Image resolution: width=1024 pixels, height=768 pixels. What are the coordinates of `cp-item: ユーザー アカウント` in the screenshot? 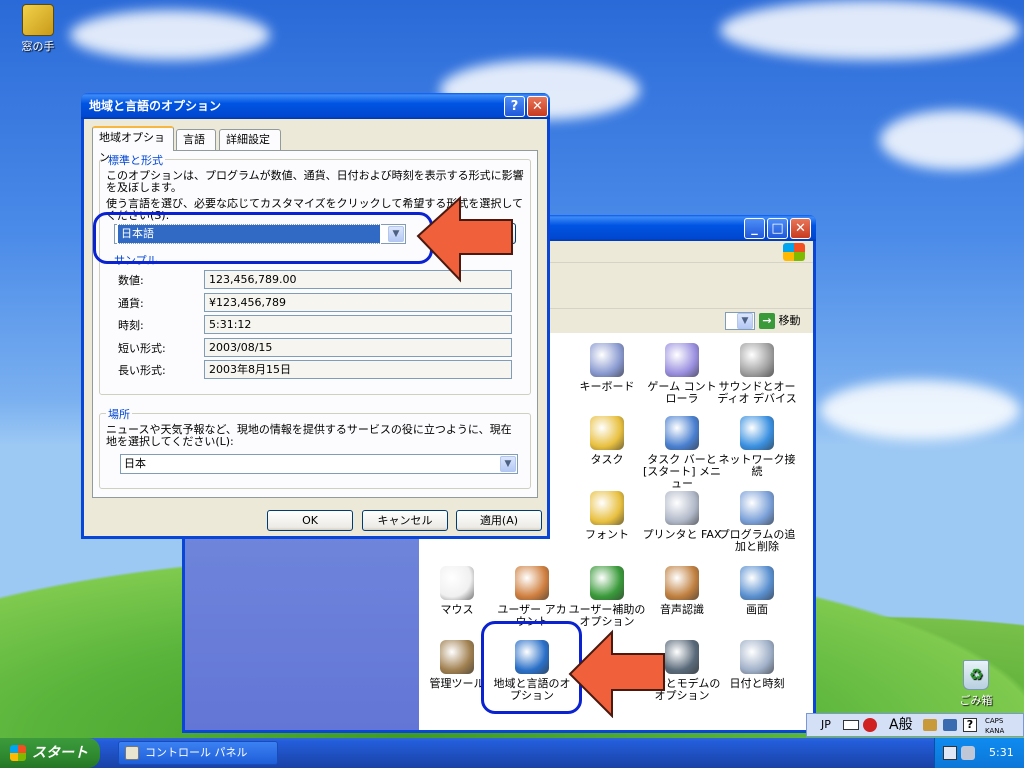 It's located at (532, 597).